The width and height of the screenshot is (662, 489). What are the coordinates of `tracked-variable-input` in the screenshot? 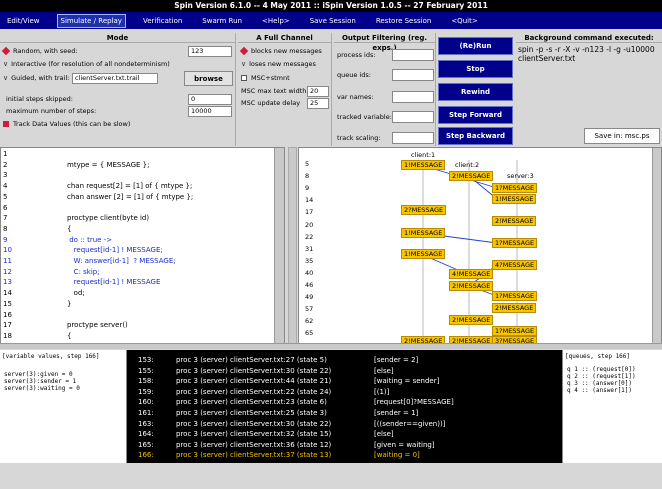 It's located at (413, 117).